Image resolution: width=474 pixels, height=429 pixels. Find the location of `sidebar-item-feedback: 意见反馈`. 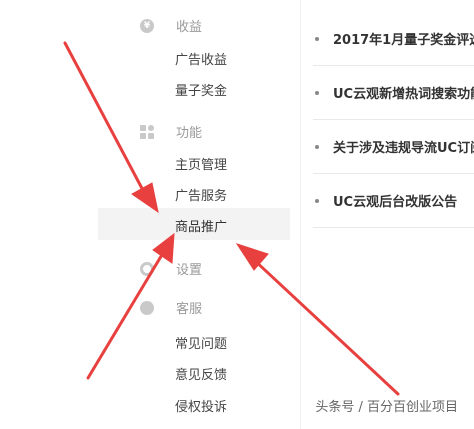

sidebar-item-feedback: 意见反馈 is located at coordinates (201, 373).